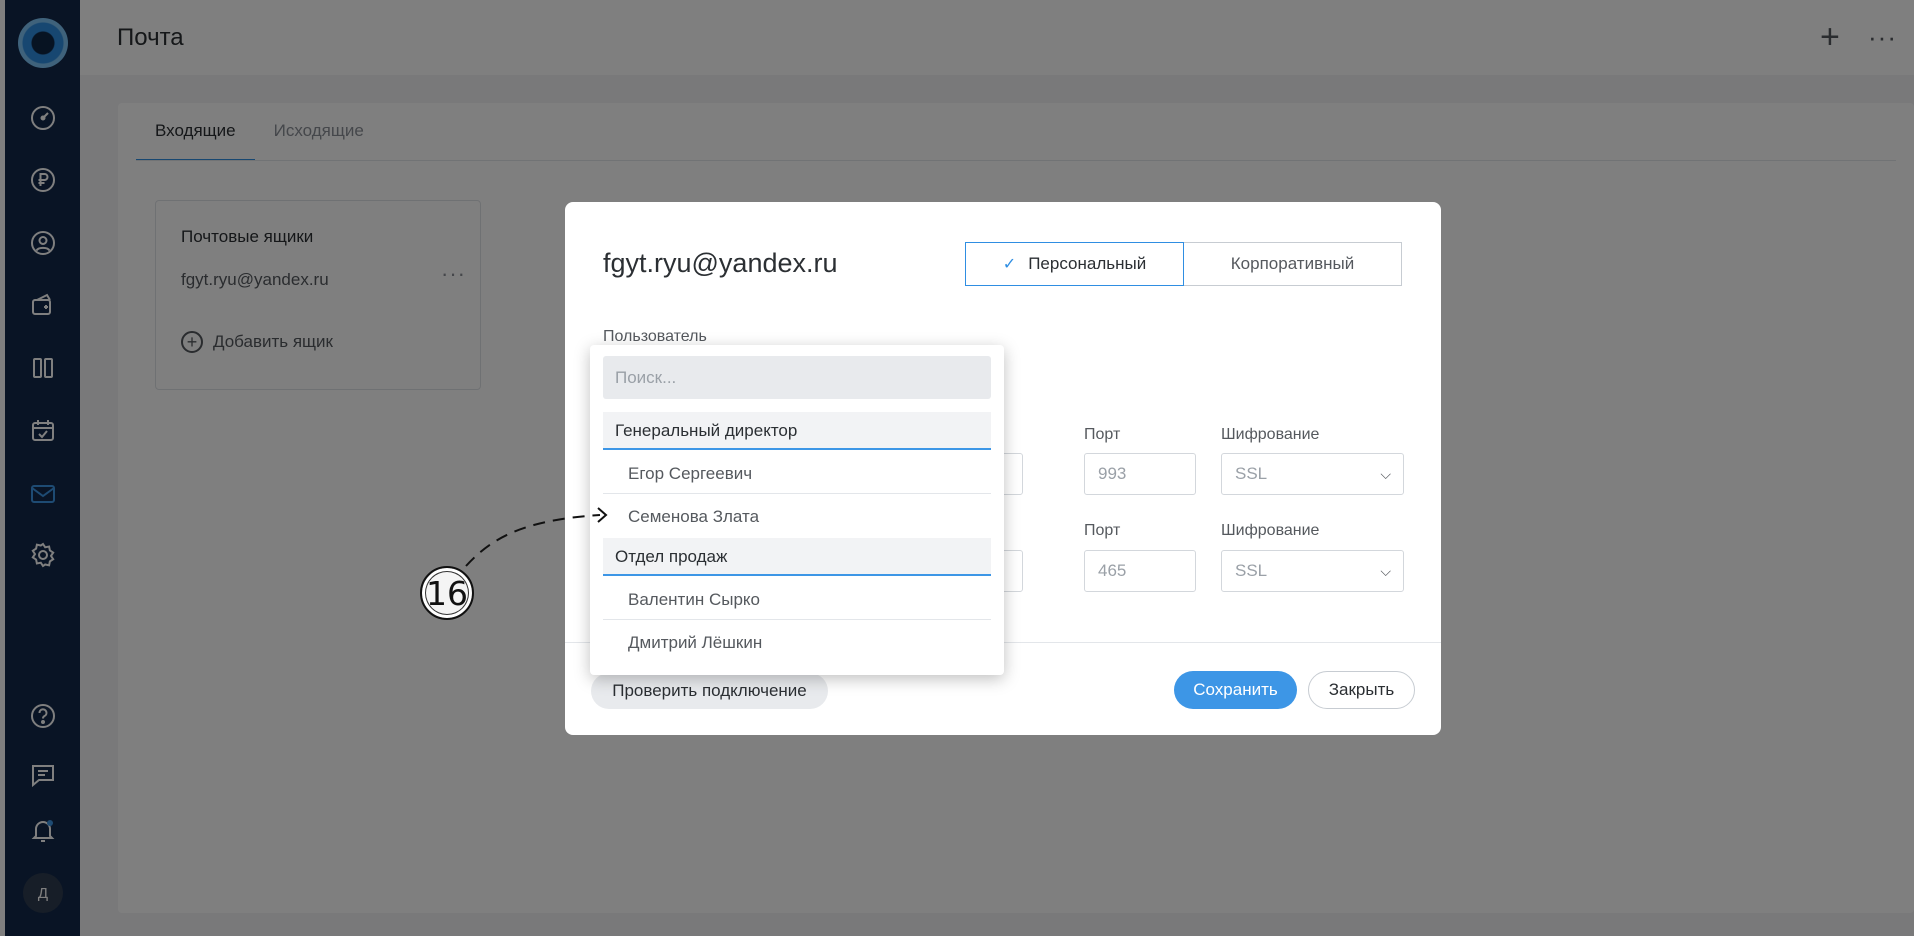  What do you see at coordinates (655, 336) in the screenshot?
I see `user-field-label: Пользователь` at bounding box center [655, 336].